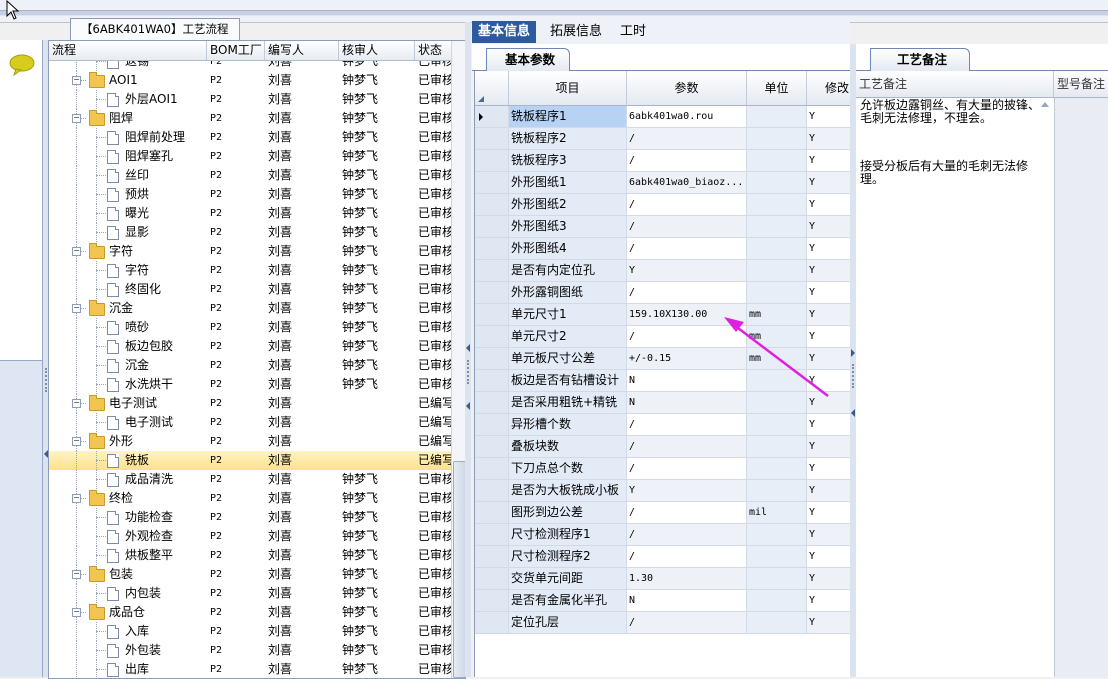 The height and width of the screenshot is (679, 1108). What do you see at coordinates (1045, 104) in the screenshot?
I see `remark-scroll-up-icon` at bounding box center [1045, 104].